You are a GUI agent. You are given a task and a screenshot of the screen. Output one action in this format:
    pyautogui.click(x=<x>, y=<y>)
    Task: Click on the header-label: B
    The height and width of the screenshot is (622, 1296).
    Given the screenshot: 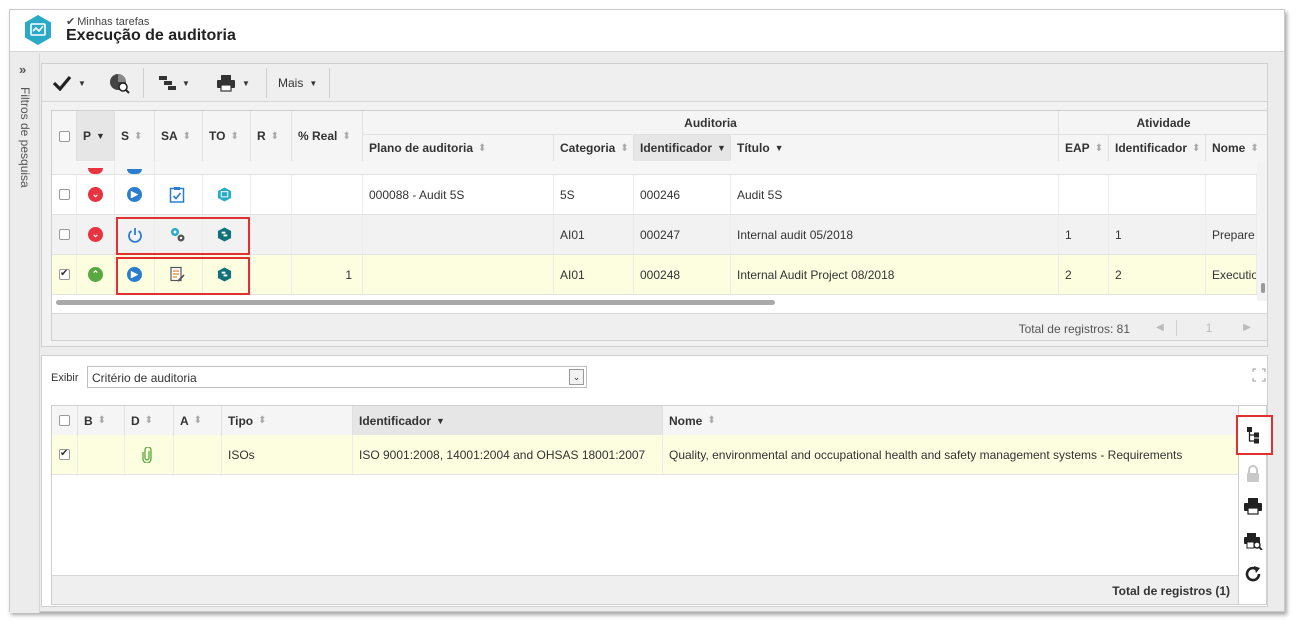 What is the action you would take?
    pyautogui.click(x=88, y=420)
    